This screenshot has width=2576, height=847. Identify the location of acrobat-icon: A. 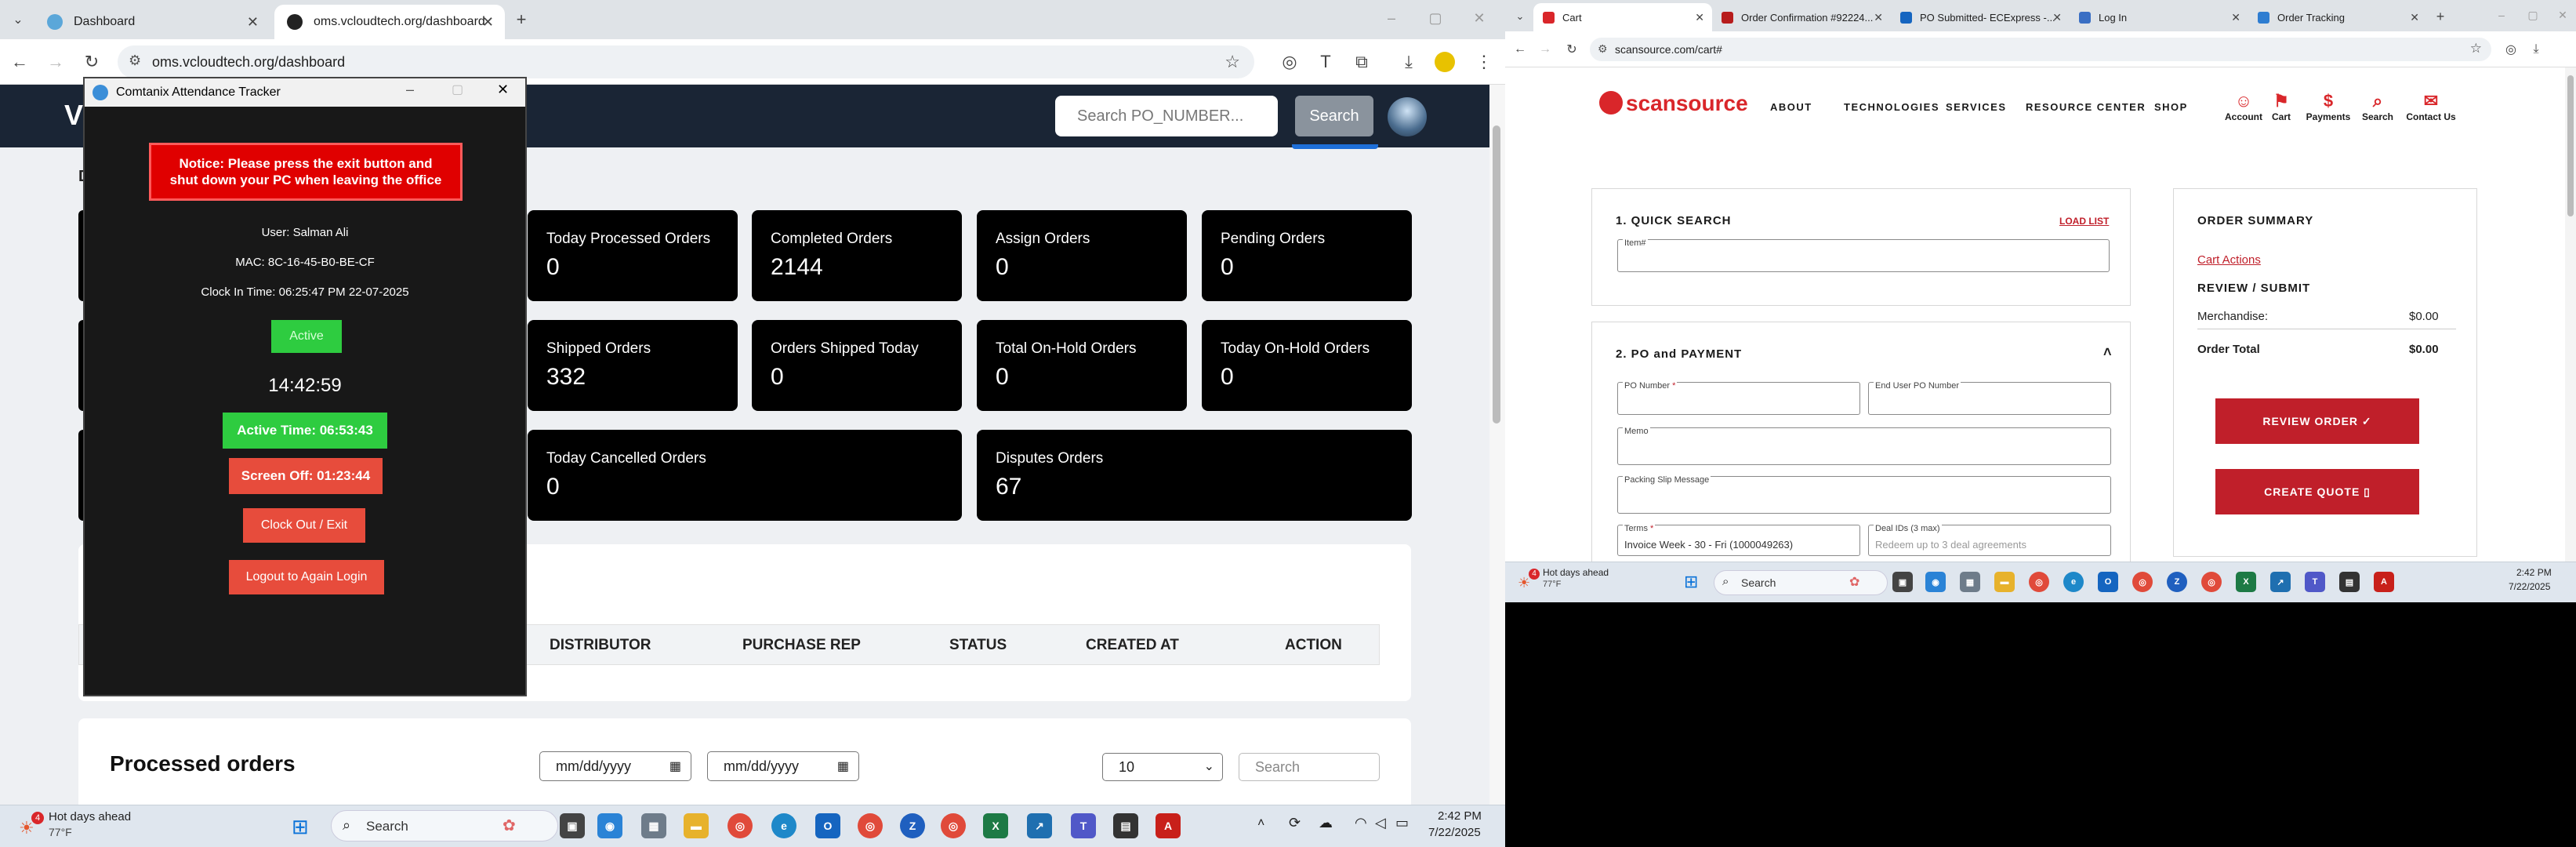
(2384, 582).